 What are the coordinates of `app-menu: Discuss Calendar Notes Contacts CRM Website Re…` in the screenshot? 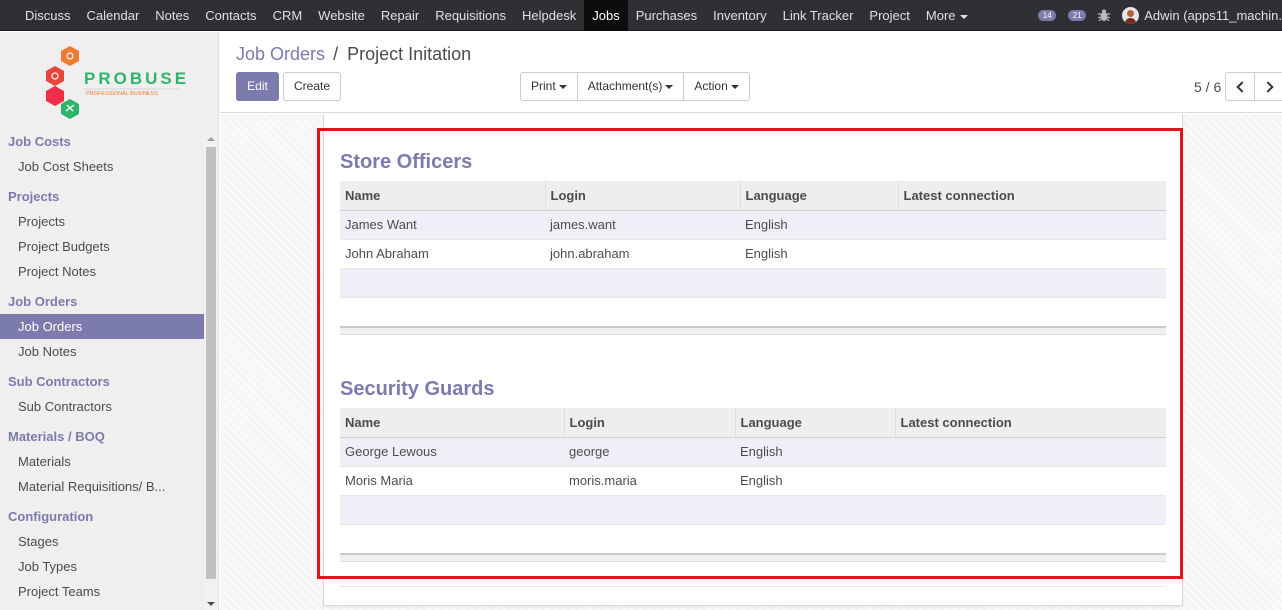 It's located at (496, 15).